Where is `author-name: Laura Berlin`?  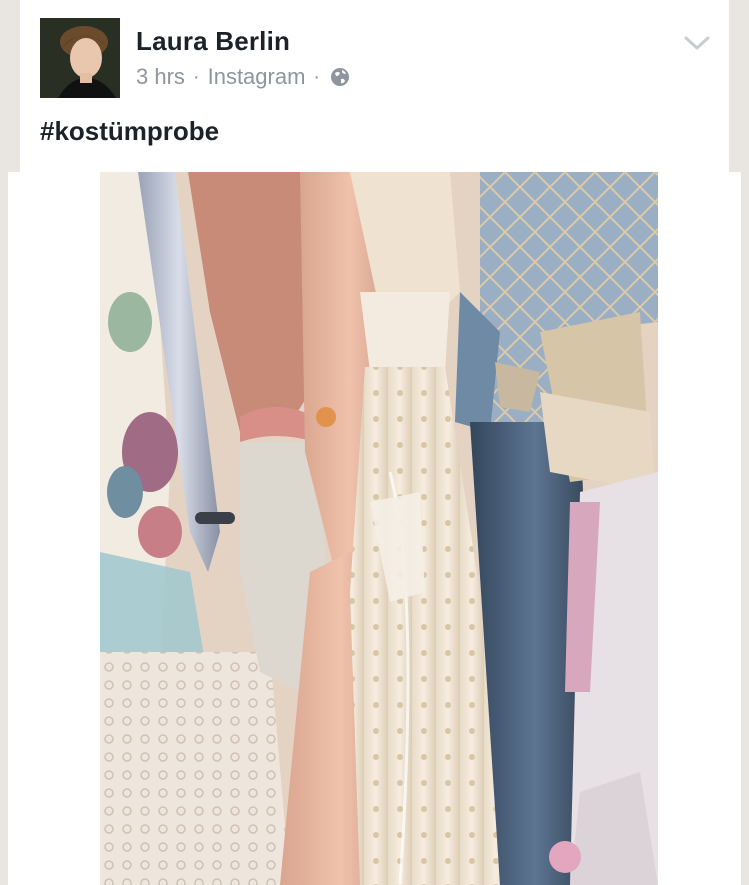 author-name: Laura Berlin is located at coordinates (213, 41).